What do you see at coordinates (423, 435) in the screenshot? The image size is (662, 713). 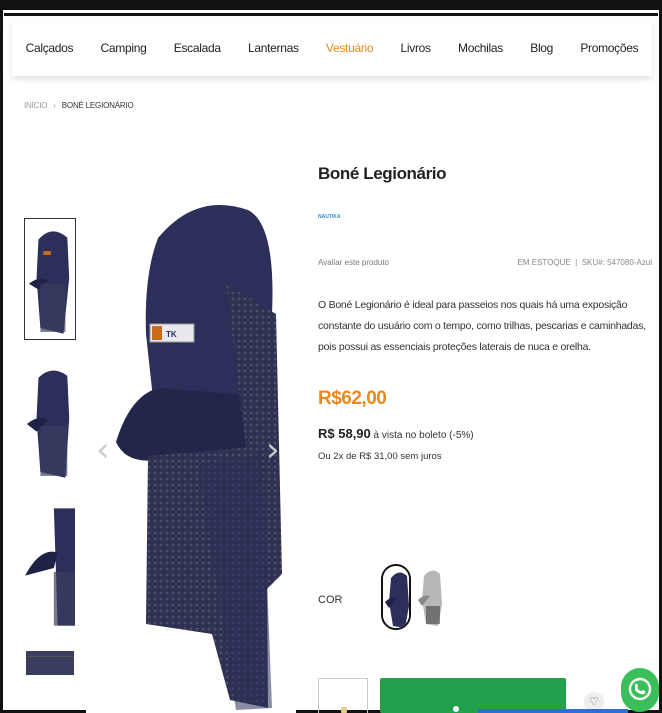 I see `boleto-price-text: à vista no boleto (-5%)` at bounding box center [423, 435].